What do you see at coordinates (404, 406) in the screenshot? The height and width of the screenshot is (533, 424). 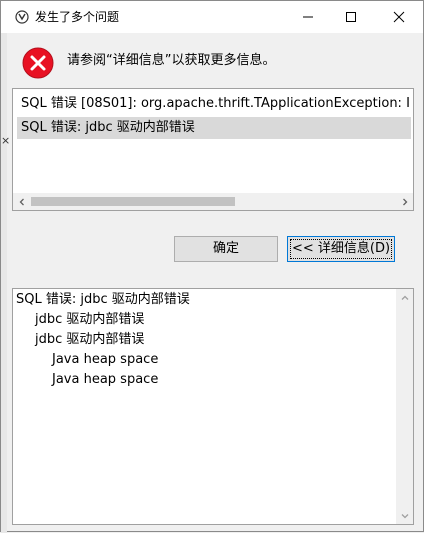 I see `vertical-scrollbar` at bounding box center [404, 406].